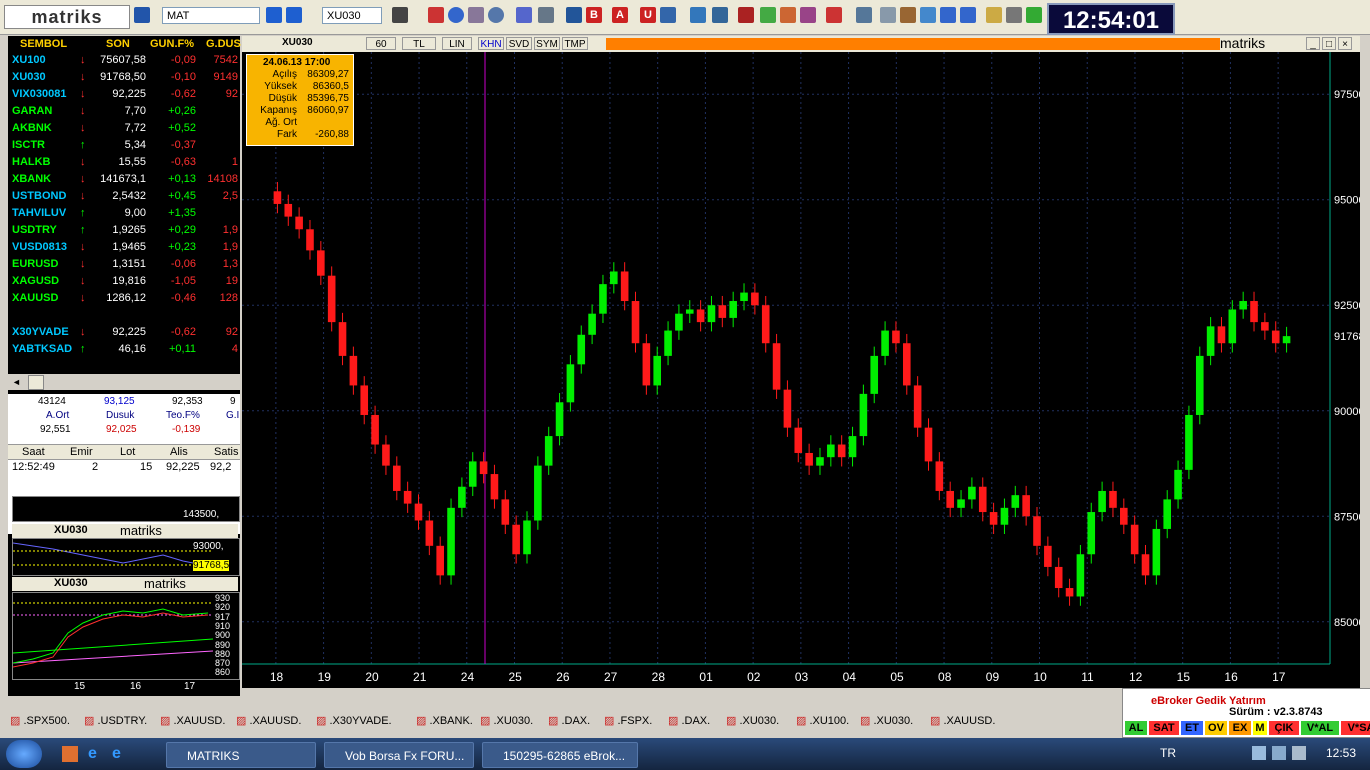  Describe the element at coordinates (294, 15) in the screenshot. I see `info-icon` at that location.